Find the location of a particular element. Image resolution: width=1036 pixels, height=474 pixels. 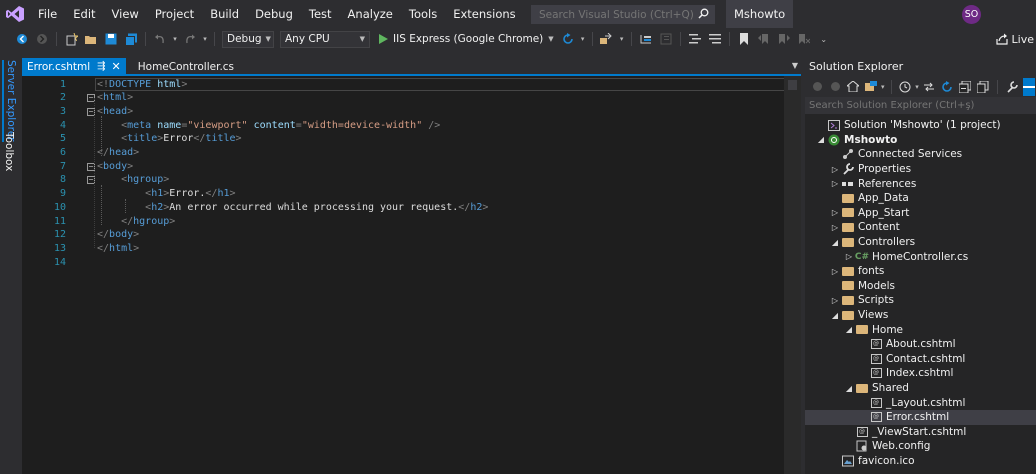

code-line: <body> is located at coordinates (115, 167).